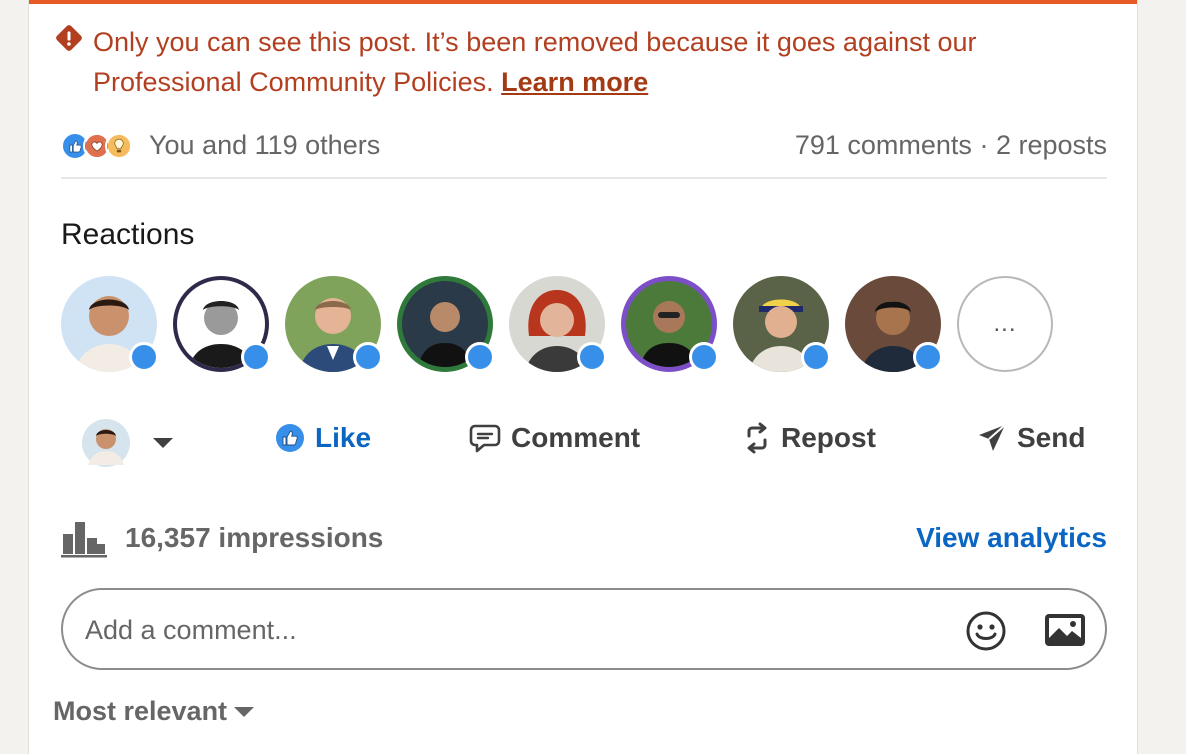 The image size is (1186, 754). I want to click on emoji-icon, so click(986, 631).